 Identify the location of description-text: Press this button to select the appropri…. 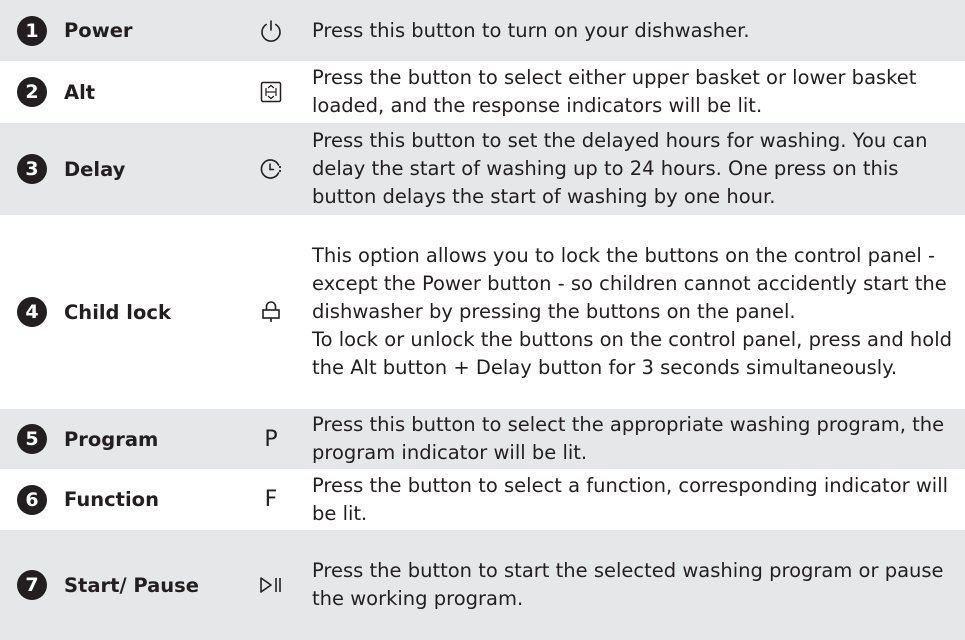
(628, 438).